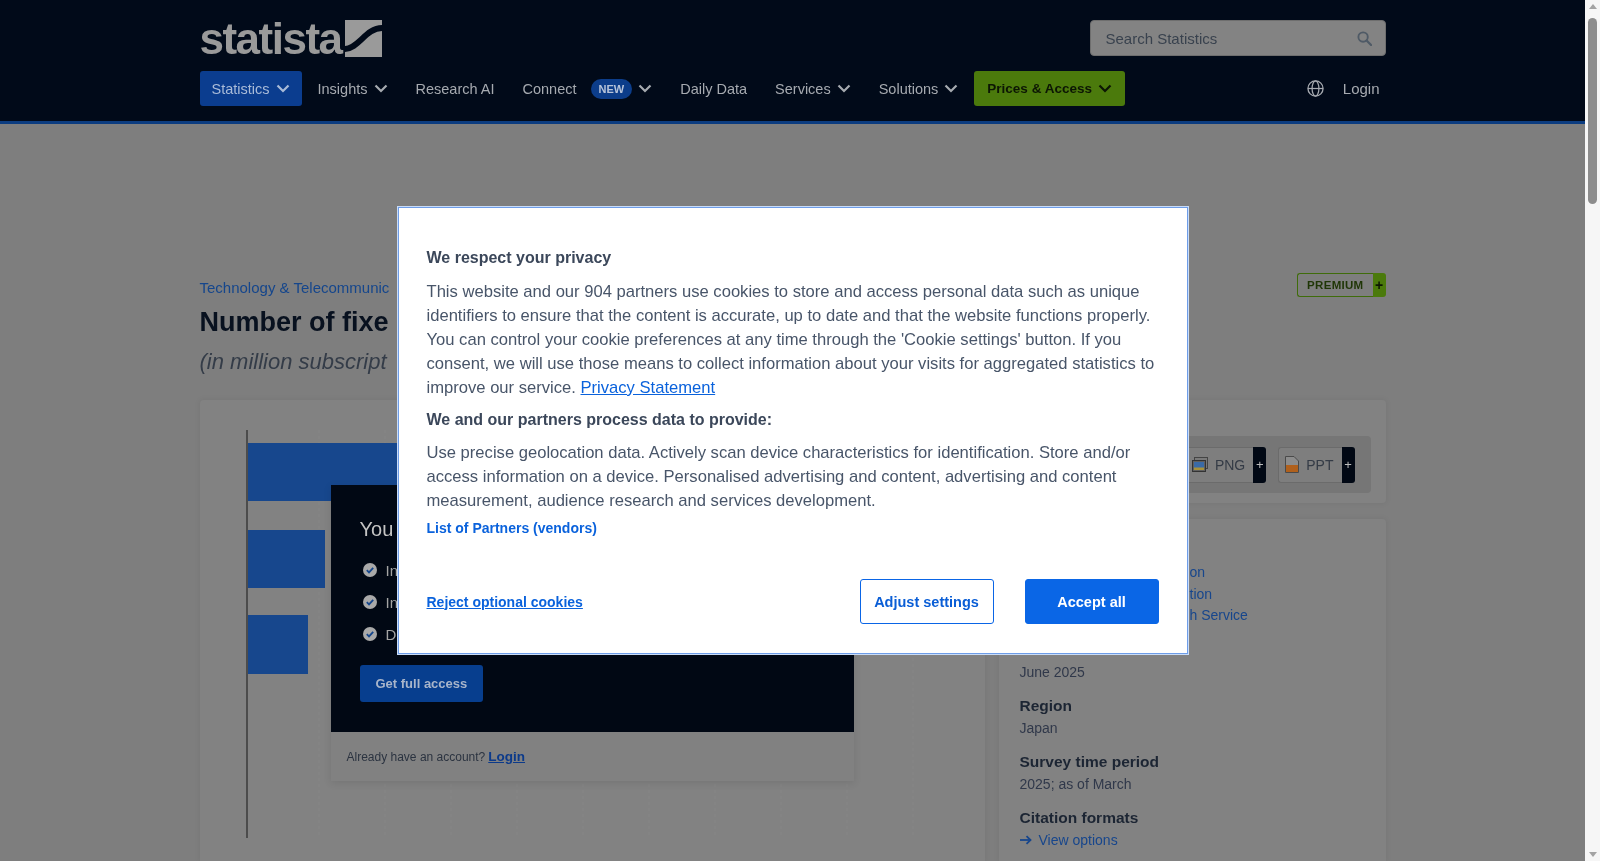 Image resolution: width=1600 pixels, height=861 pixels. What do you see at coordinates (1335, 285) in the screenshot?
I see `premium-badge: PREMIUM` at bounding box center [1335, 285].